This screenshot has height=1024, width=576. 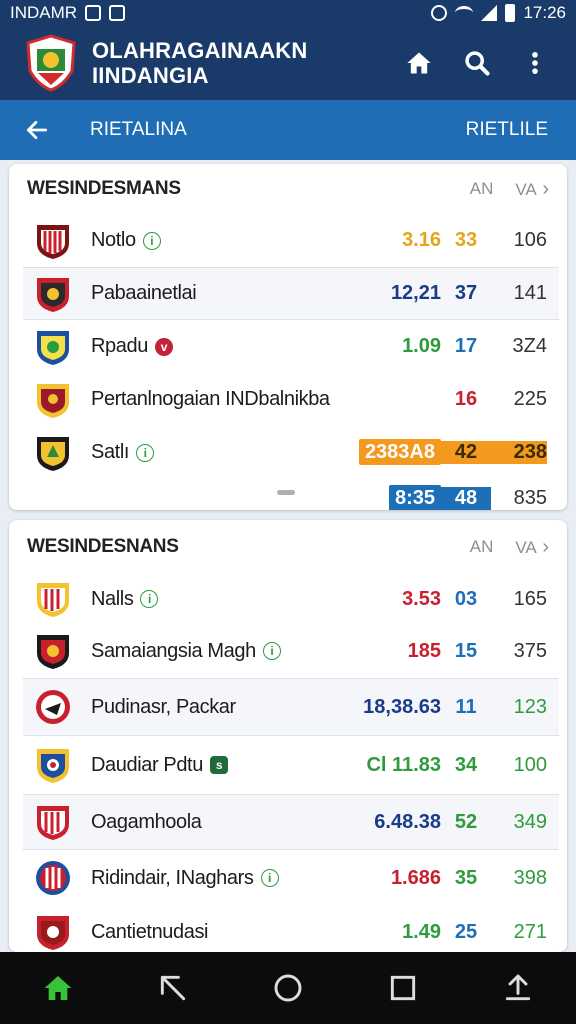 What do you see at coordinates (291, 822) in the screenshot?
I see `table-row: Oagamhoola 6.48.38 52 349` at bounding box center [291, 822].